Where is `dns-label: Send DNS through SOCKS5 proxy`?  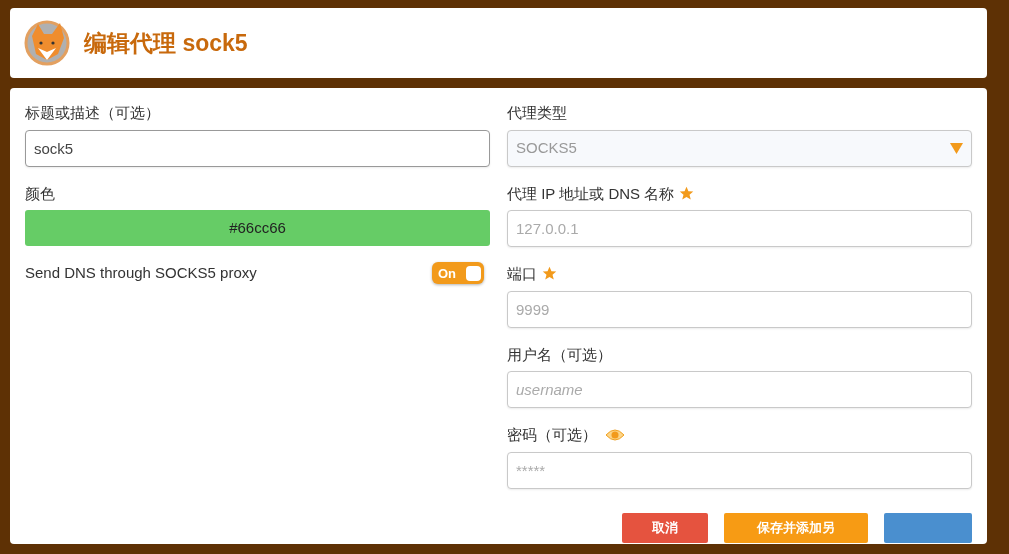
dns-label: Send DNS through SOCKS5 proxy is located at coordinates (141, 273).